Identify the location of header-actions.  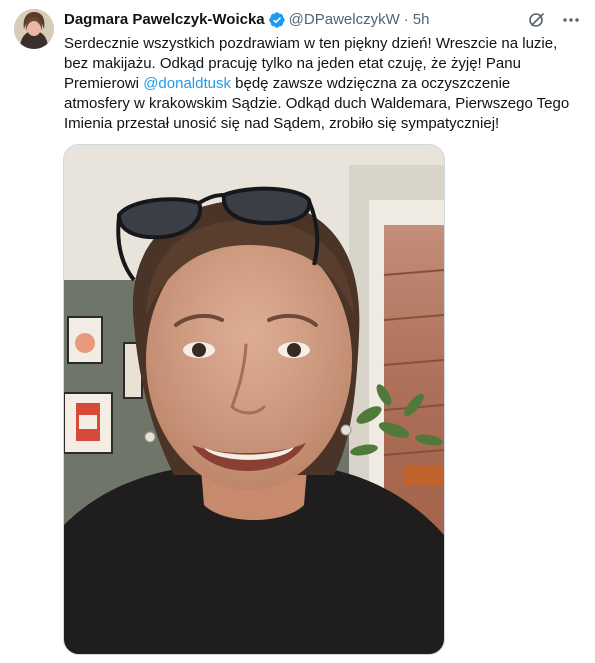
(554, 20).